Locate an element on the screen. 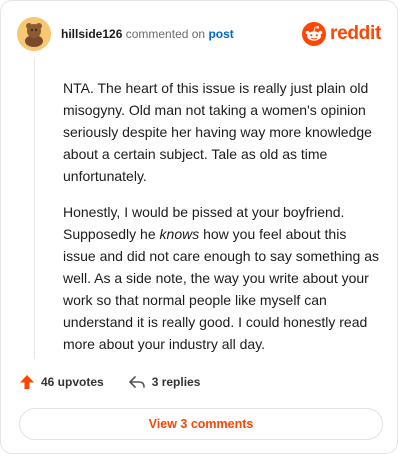  commented-on-text: commented on is located at coordinates (165, 34).